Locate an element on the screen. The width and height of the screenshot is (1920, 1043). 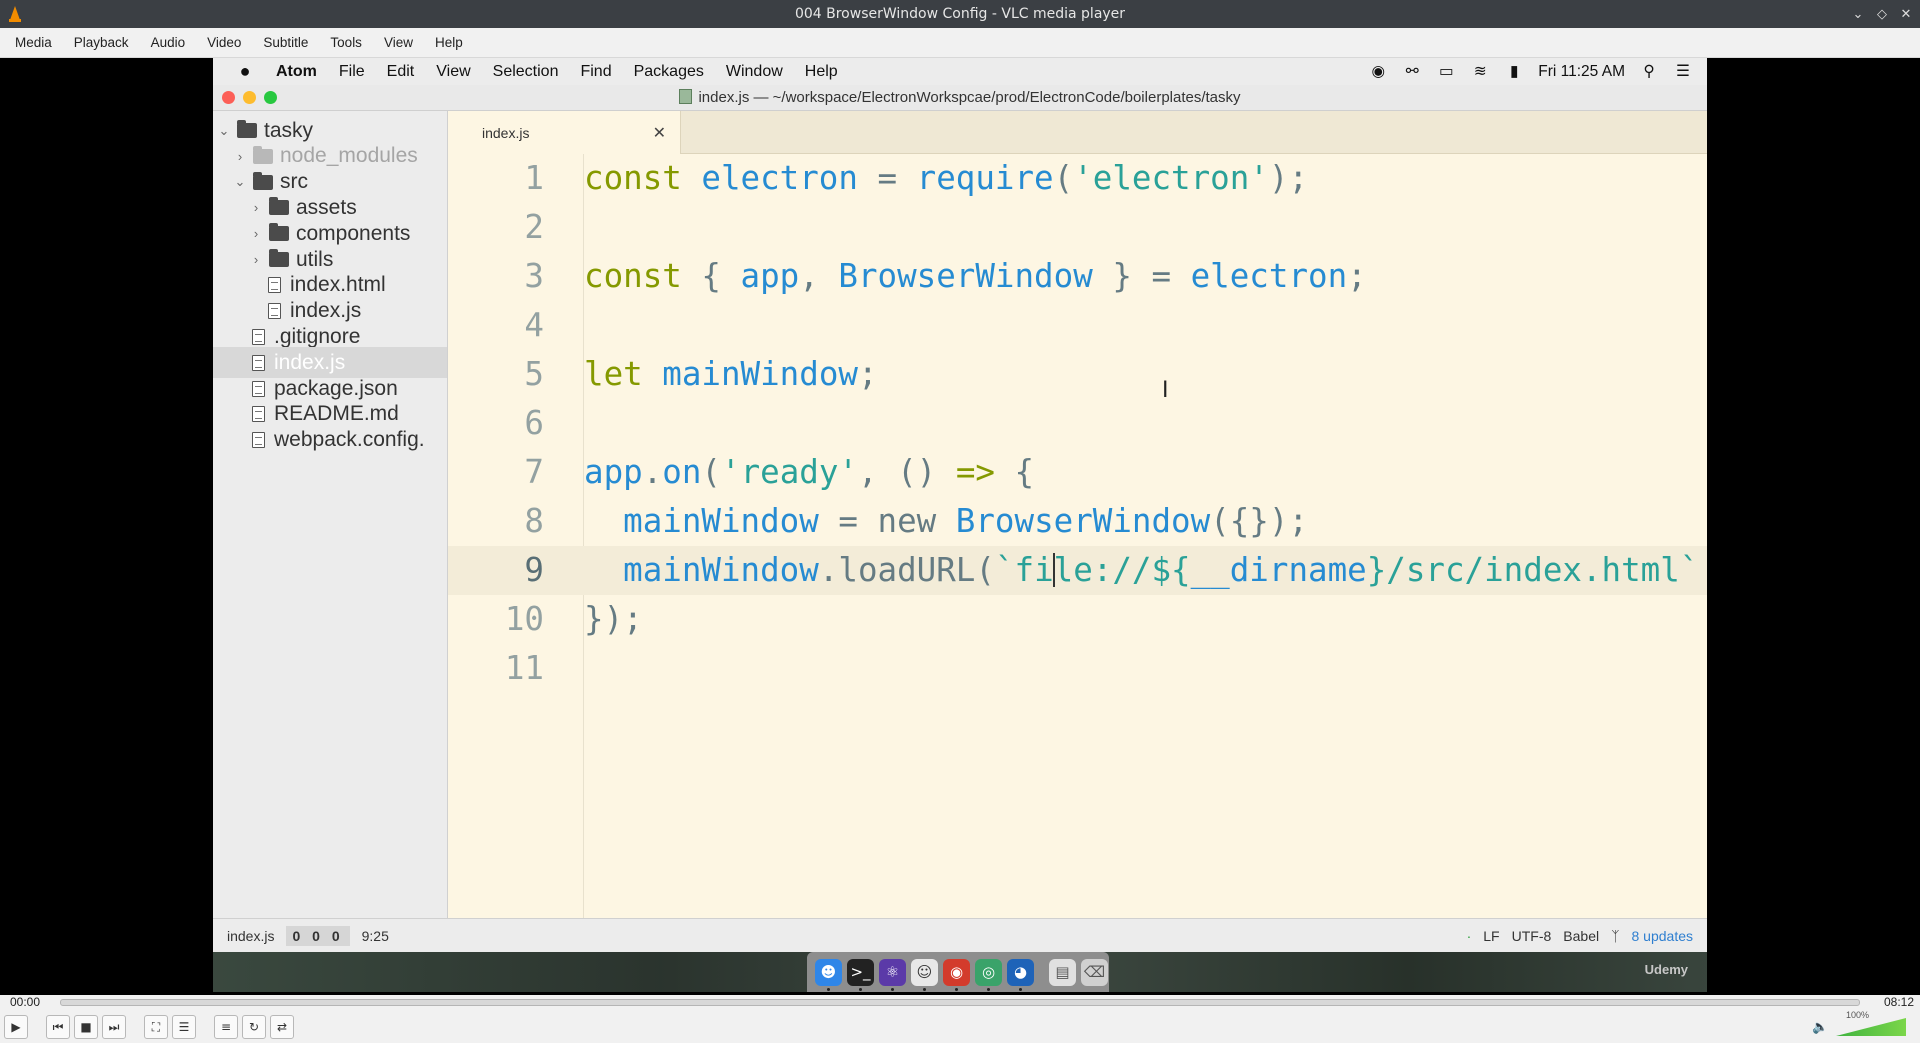
stop-button: ■ is located at coordinates (86, 1027).